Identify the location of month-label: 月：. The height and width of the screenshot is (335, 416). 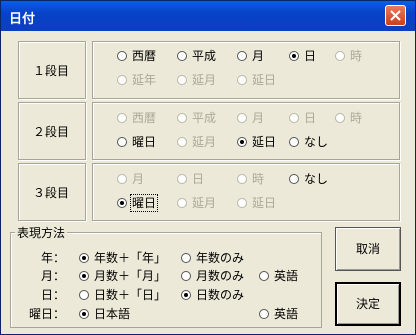
(52, 276).